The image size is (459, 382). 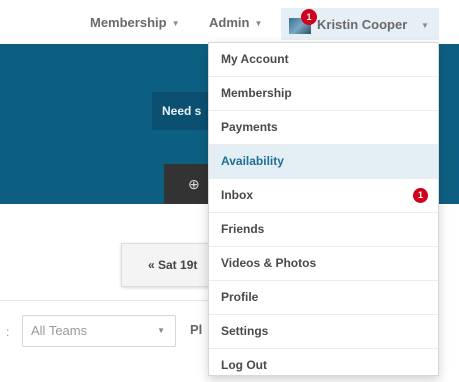 I want to click on nav-membership-menu: Membership ▼, so click(x=135, y=23).